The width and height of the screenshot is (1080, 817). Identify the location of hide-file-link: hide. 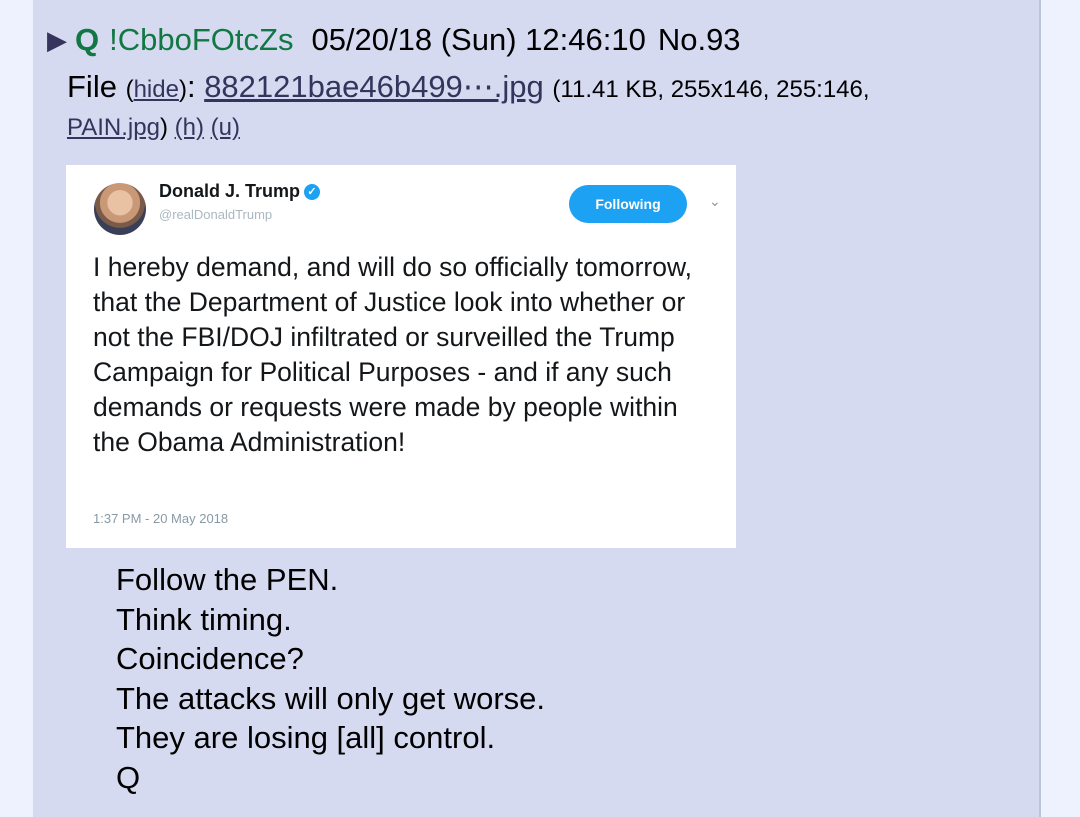
(156, 89).